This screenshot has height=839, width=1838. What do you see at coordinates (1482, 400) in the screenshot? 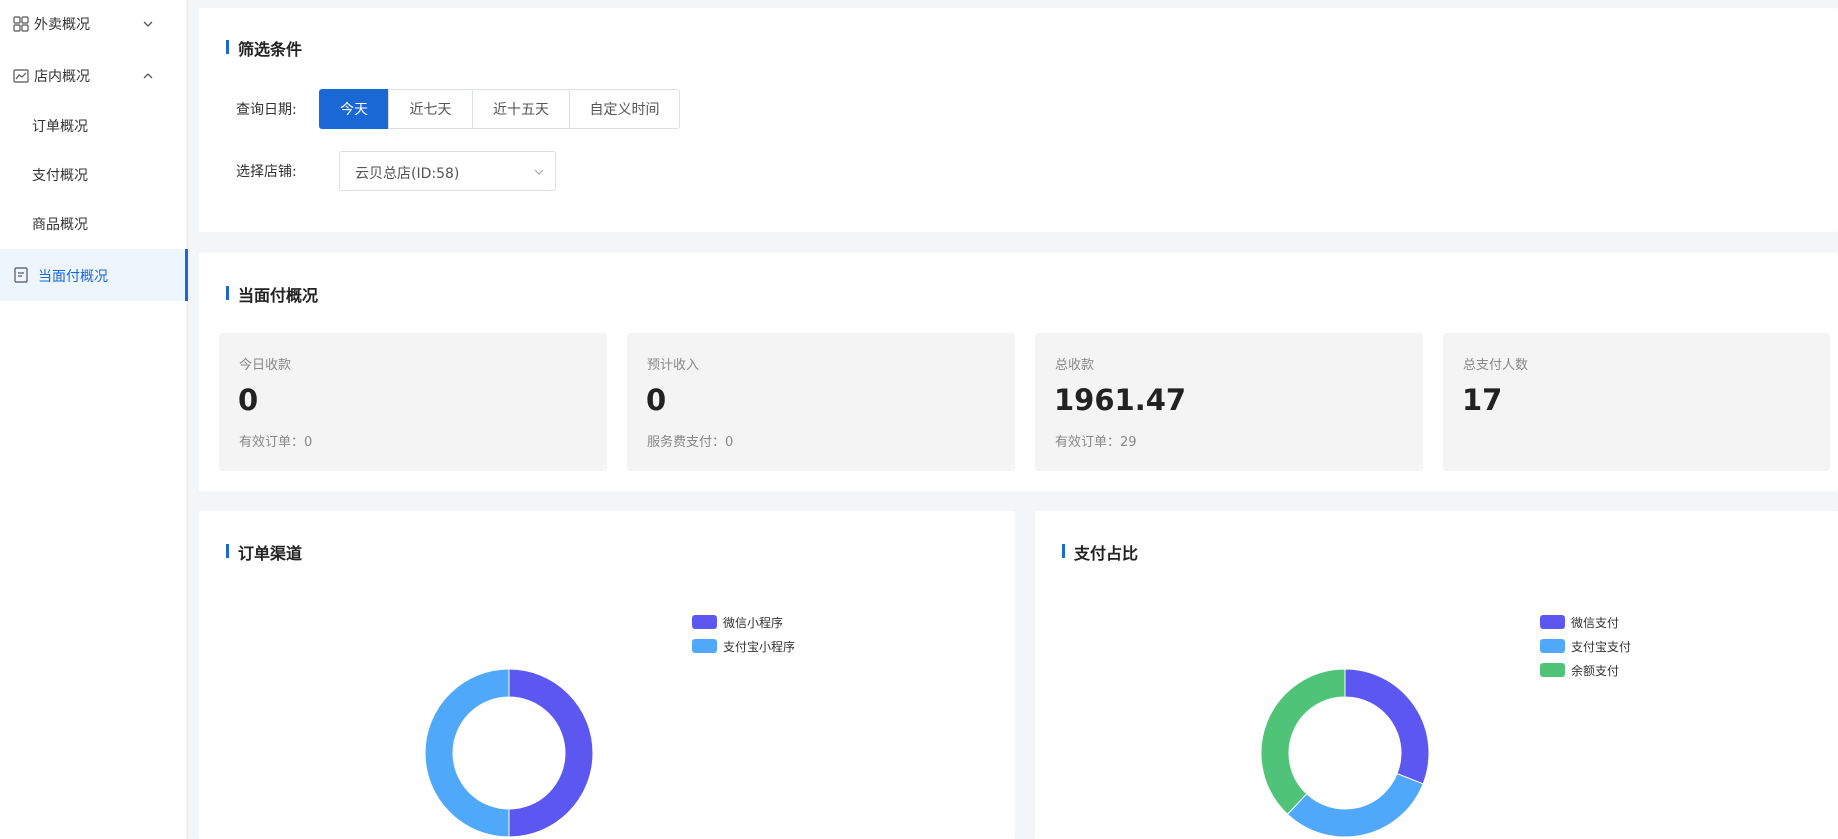
I see `stat-value: 17` at bounding box center [1482, 400].